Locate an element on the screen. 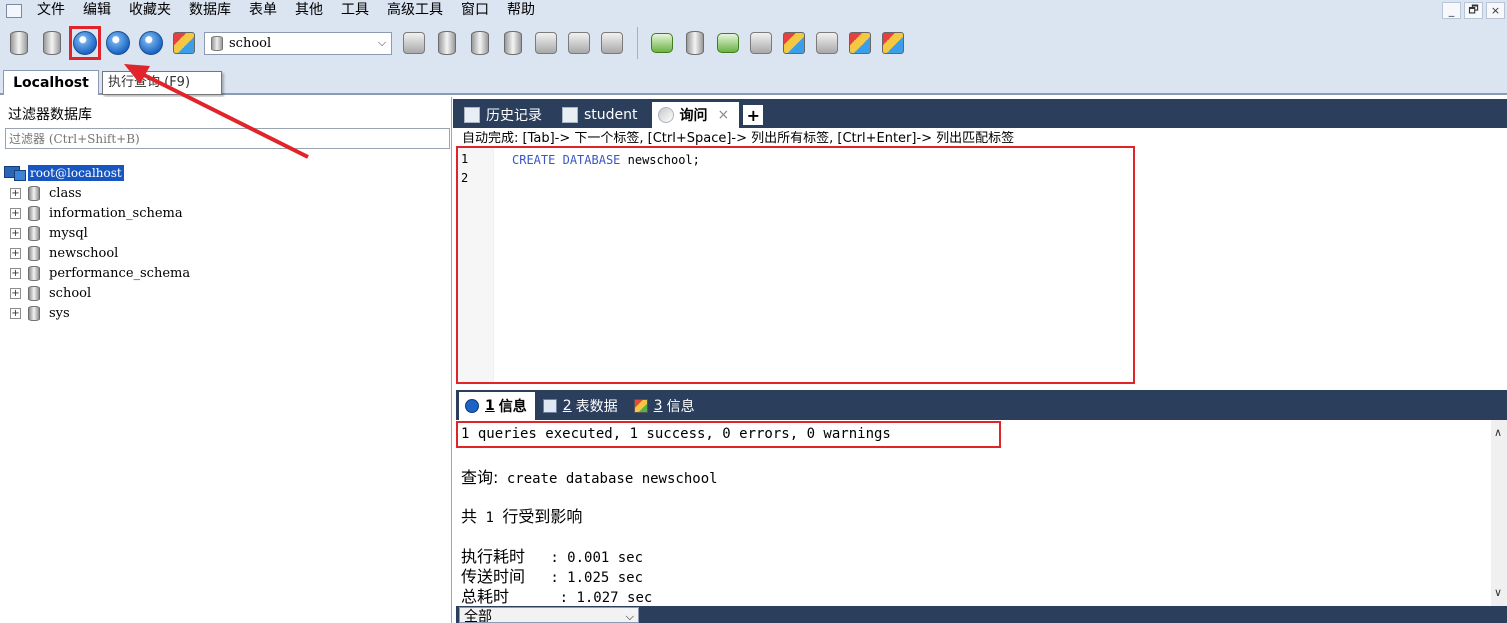  tree-item-label: mysql is located at coordinates (68, 233).